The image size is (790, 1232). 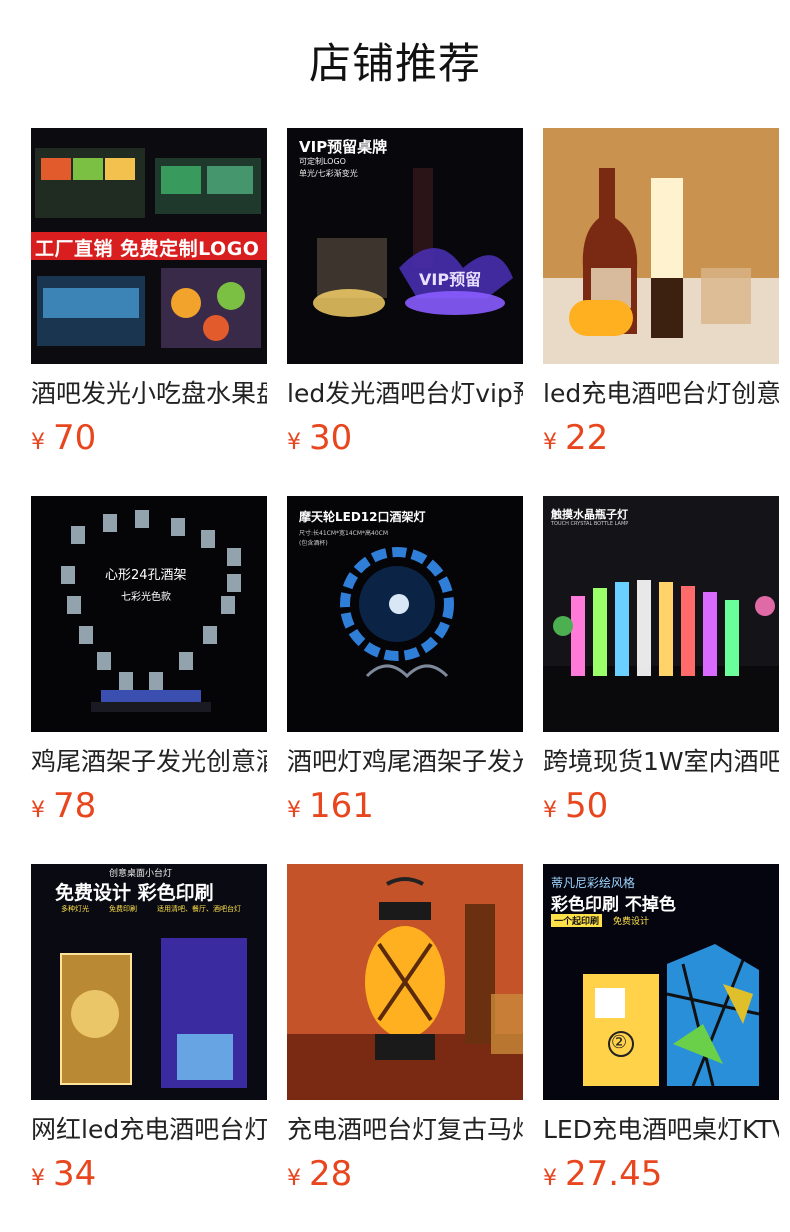 I want to click on product-name: led发光酒吧台灯vip预留, so click(x=405, y=394).